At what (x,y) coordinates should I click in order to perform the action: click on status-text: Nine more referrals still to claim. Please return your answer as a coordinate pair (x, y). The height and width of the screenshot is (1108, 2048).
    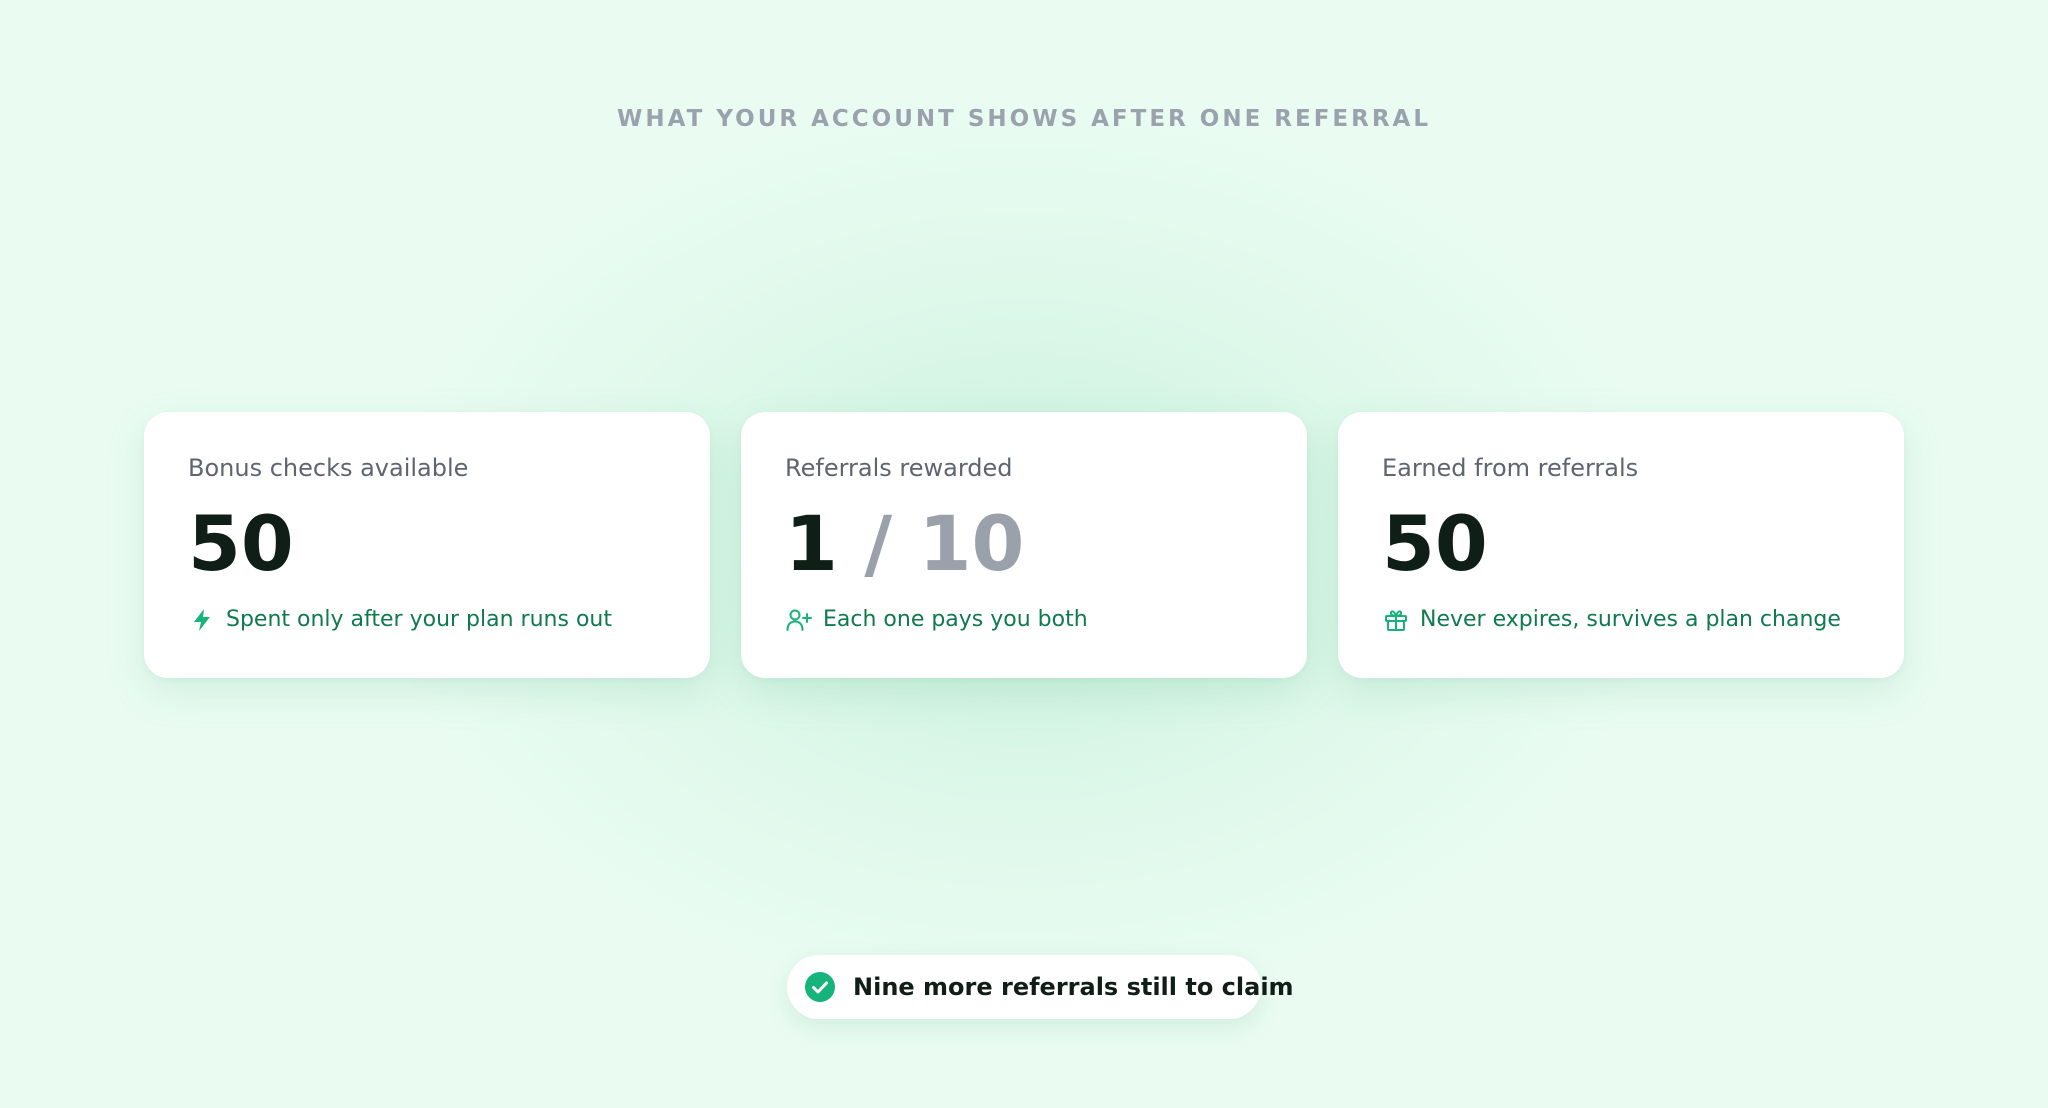
    Looking at the image, I should click on (1073, 987).